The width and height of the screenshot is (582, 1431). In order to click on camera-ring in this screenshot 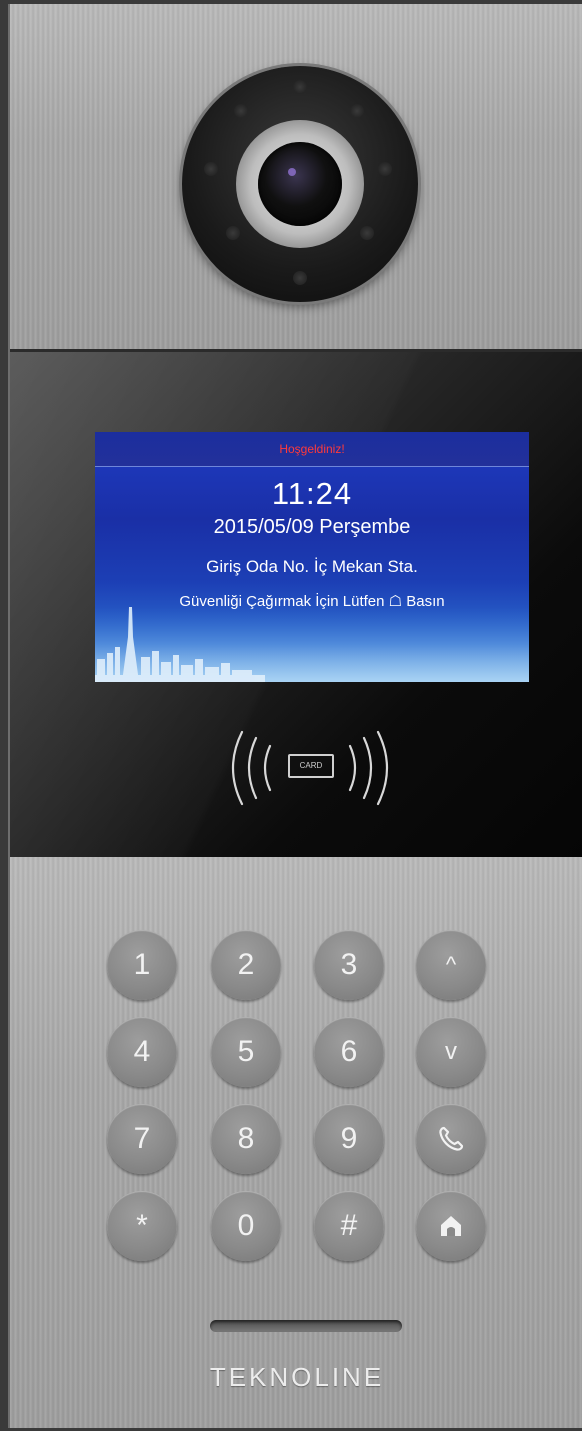, I will do `click(300, 184)`.